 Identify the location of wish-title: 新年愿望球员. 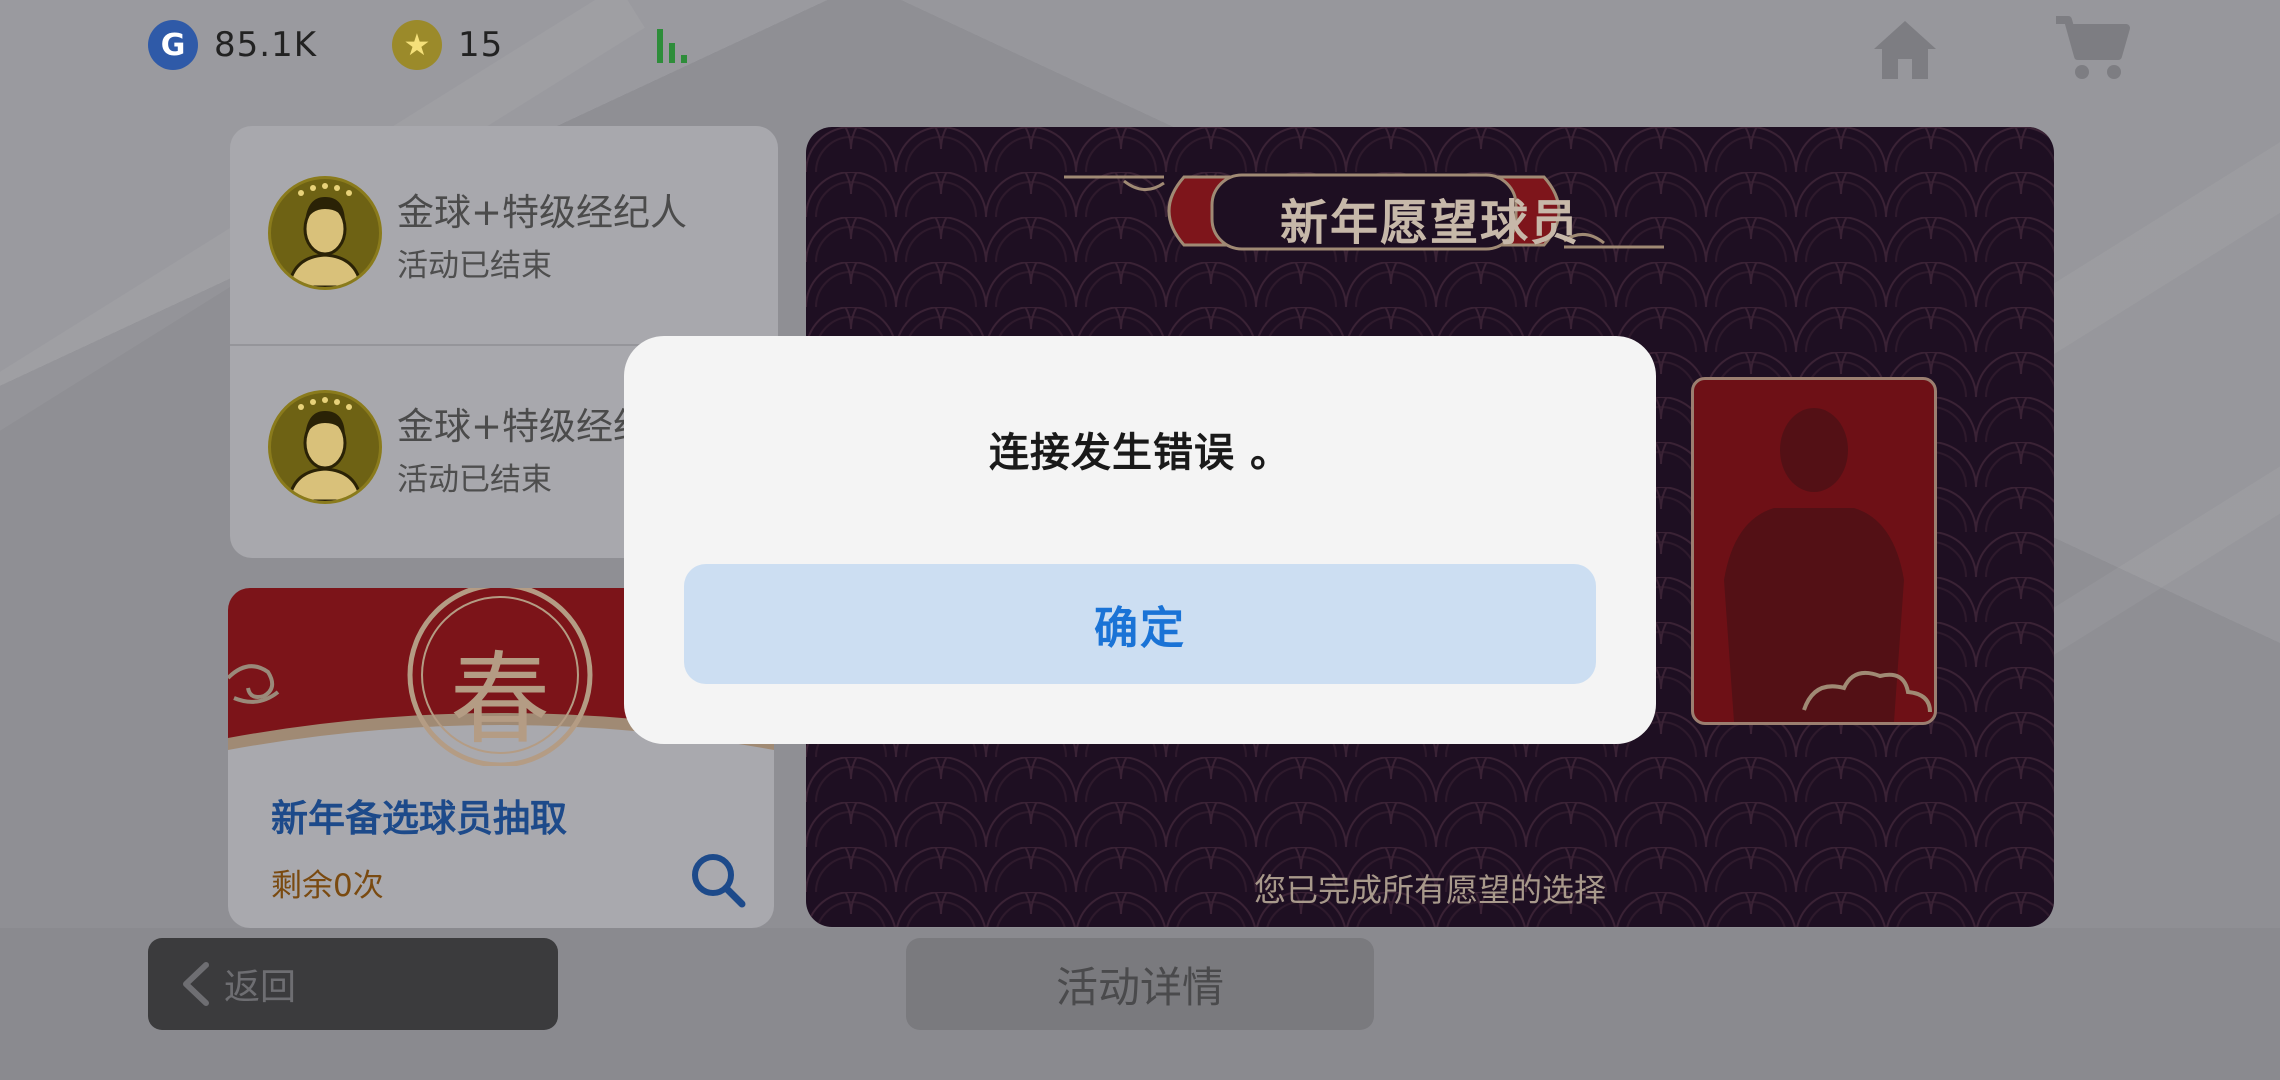
(1429, 223).